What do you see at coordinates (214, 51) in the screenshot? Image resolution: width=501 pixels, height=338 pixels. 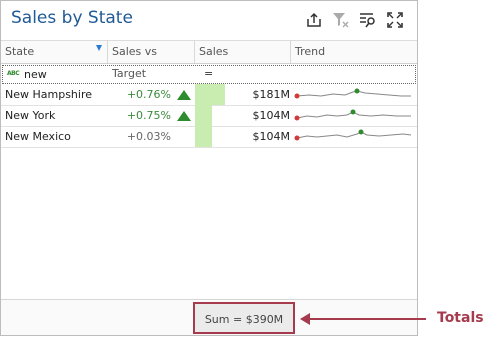 I see `column-header-label: Sales` at bounding box center [214, 51].